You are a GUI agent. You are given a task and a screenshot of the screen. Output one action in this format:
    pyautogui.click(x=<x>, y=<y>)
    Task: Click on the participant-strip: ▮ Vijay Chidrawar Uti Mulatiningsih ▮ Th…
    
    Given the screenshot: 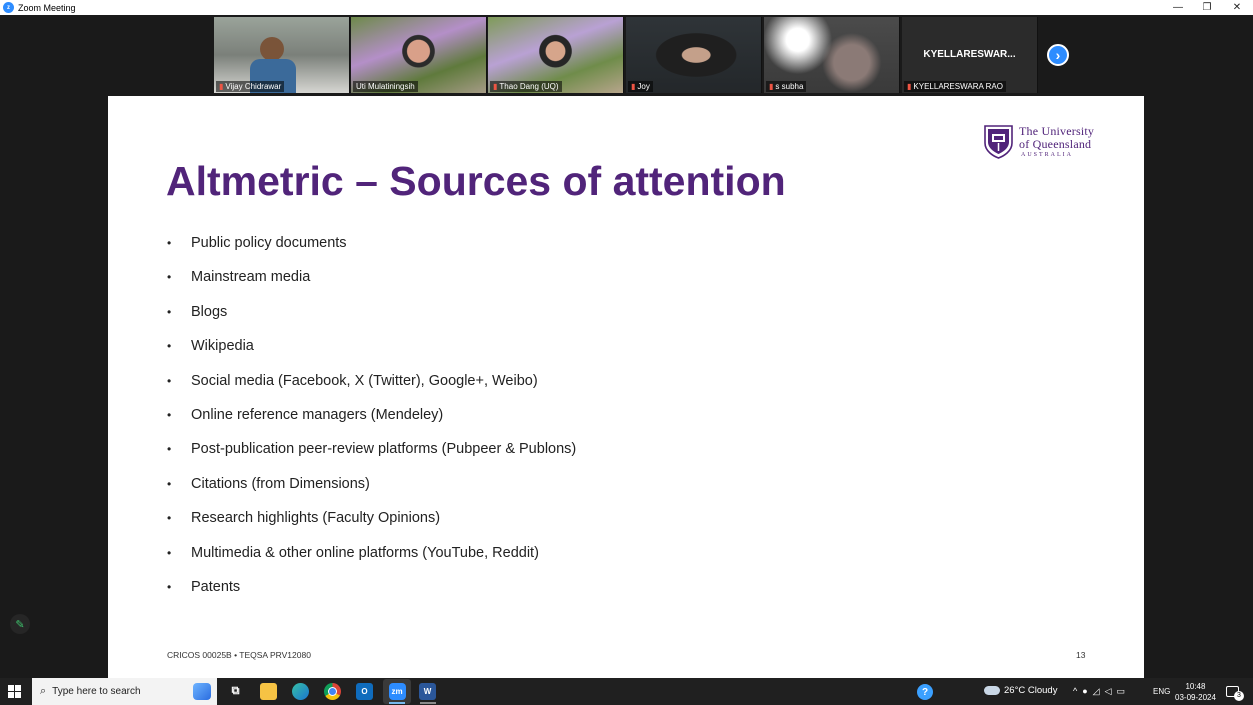 What is the action you would take?
    pyautogui.click(x=626, y=54)
    